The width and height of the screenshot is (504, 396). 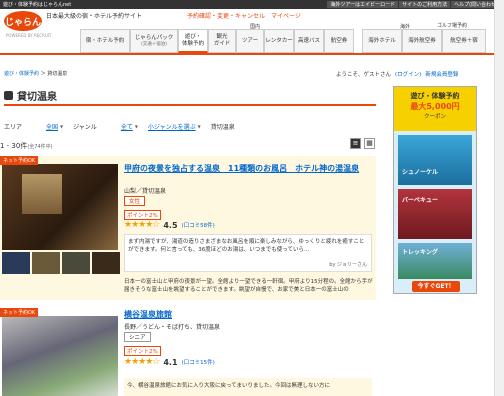 I want to click on list-view-icon: ≡, so click(x=355, y=143).